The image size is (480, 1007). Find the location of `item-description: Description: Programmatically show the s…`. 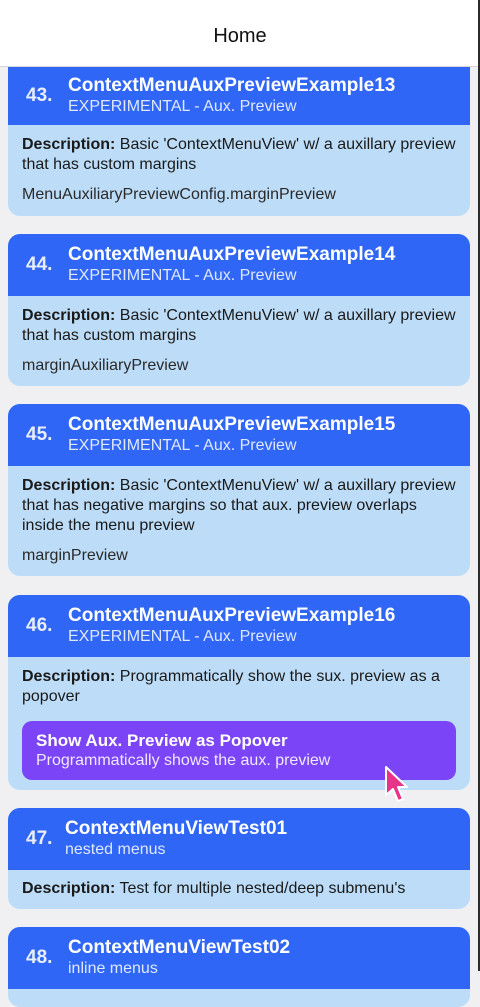

item-description: Description: Programmatically show the s… is located at coordinates (239, 687).